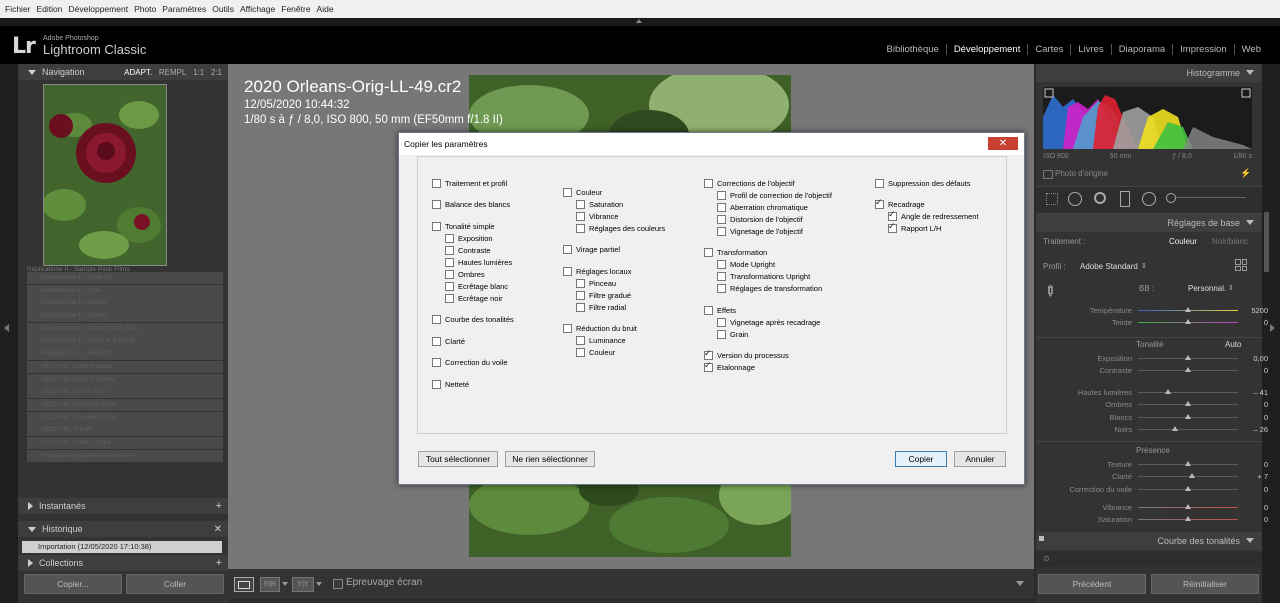 This screenshot has height=603, width=1280. What do you see at coordinates (1003, 143) in the screenshot?
I see `close-icon: ✕` at bounding box center [1003, 143].